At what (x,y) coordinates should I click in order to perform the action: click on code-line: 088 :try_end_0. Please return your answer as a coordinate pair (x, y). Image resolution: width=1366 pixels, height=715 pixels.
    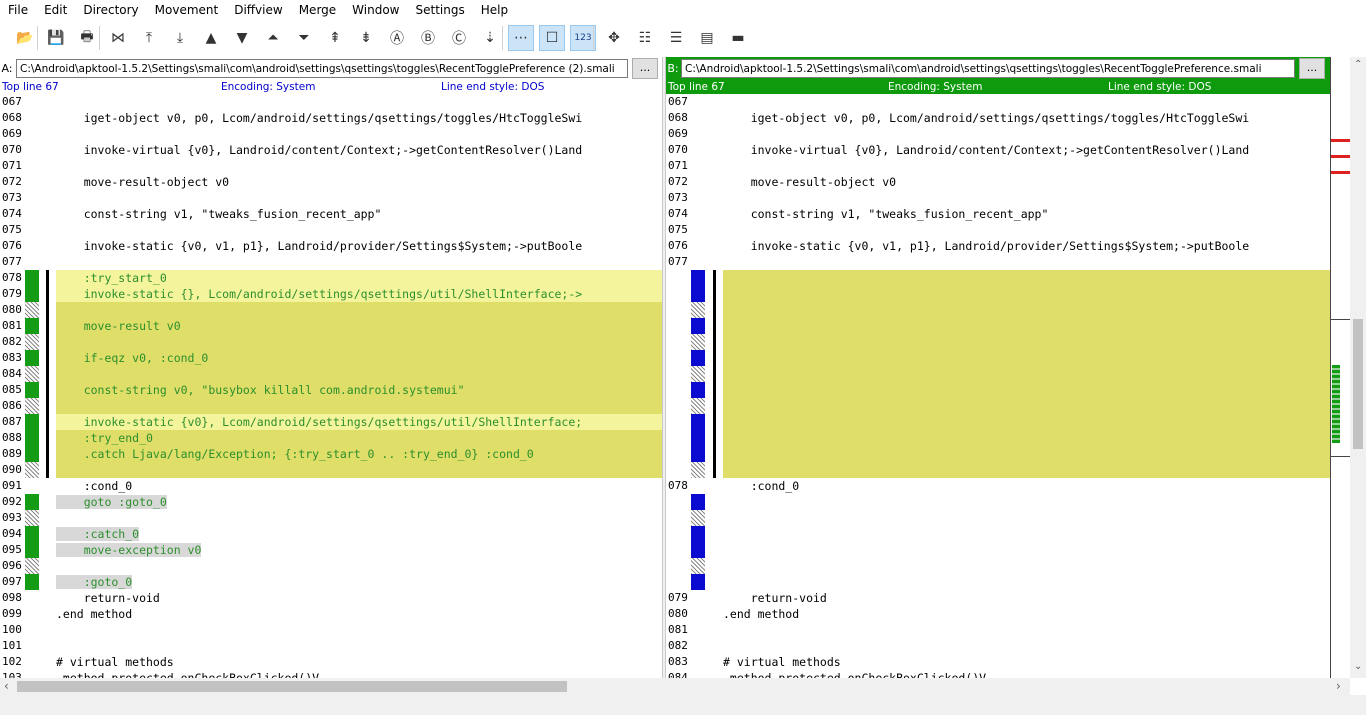
    Looking at the image, I should click on (331, 438).